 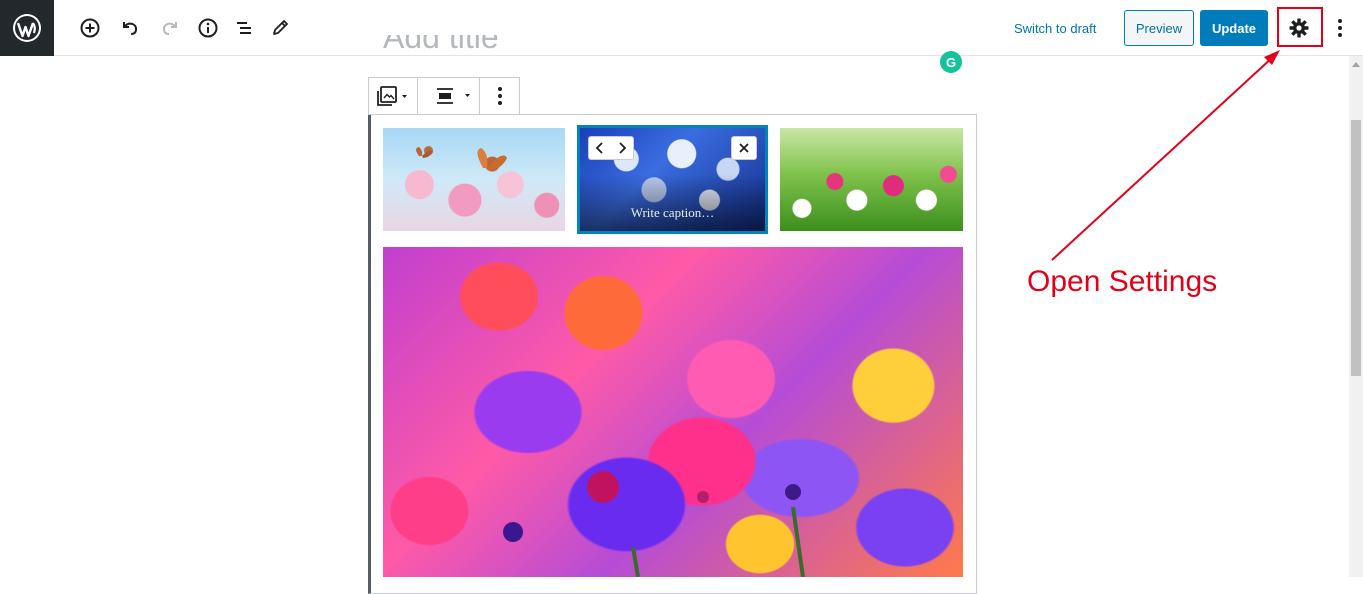 I want to click on annotation-open-settings-label: Open Settings, so click(x=1122, y=281).